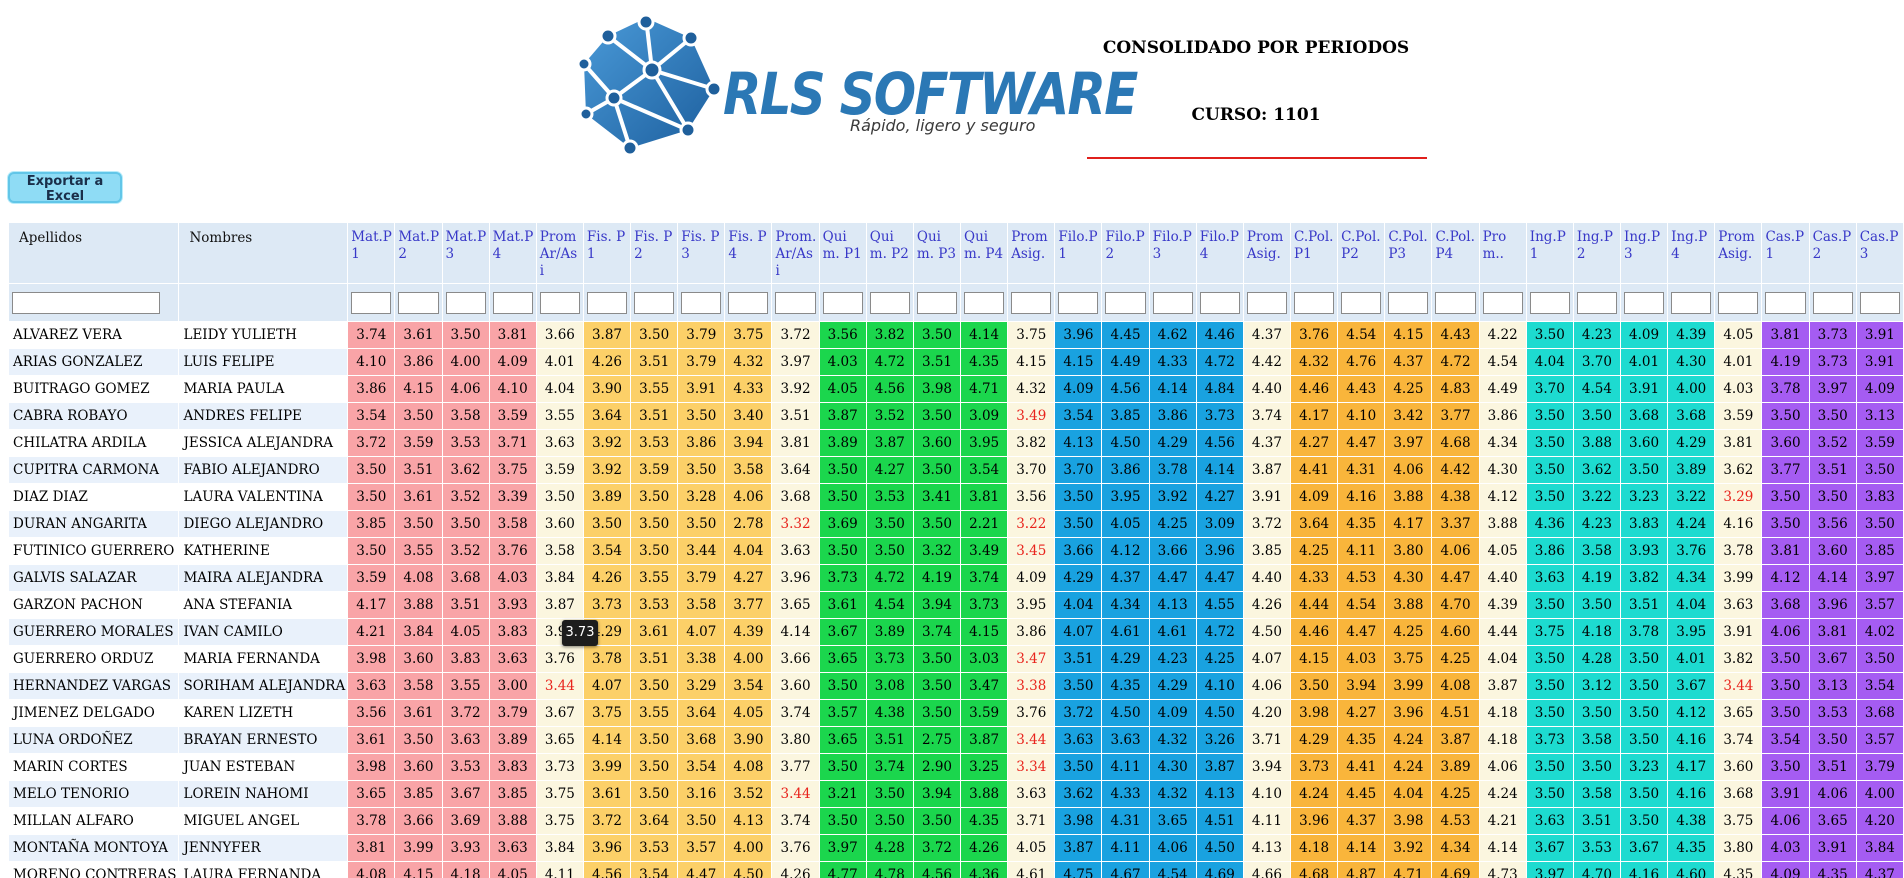 This screenshot has height=878, width=1904. Describe the element at coordinates (1078, 253) in the screenshot. I see `column-header: Filo.P1` at that location.